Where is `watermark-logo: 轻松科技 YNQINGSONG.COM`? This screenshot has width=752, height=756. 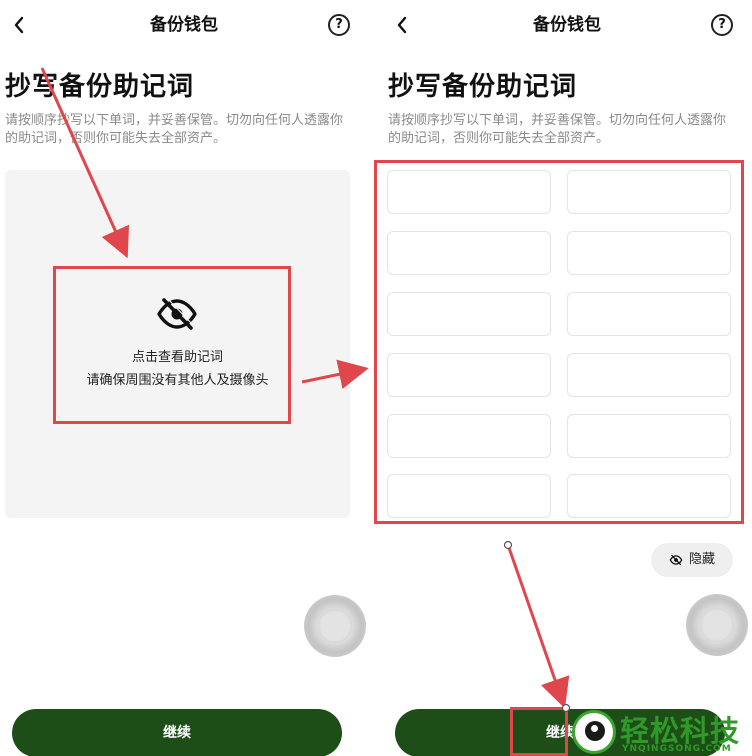 watermark-logo: 轻松科技 YNQINGSONG.COM is located at coordinates (660, 731).